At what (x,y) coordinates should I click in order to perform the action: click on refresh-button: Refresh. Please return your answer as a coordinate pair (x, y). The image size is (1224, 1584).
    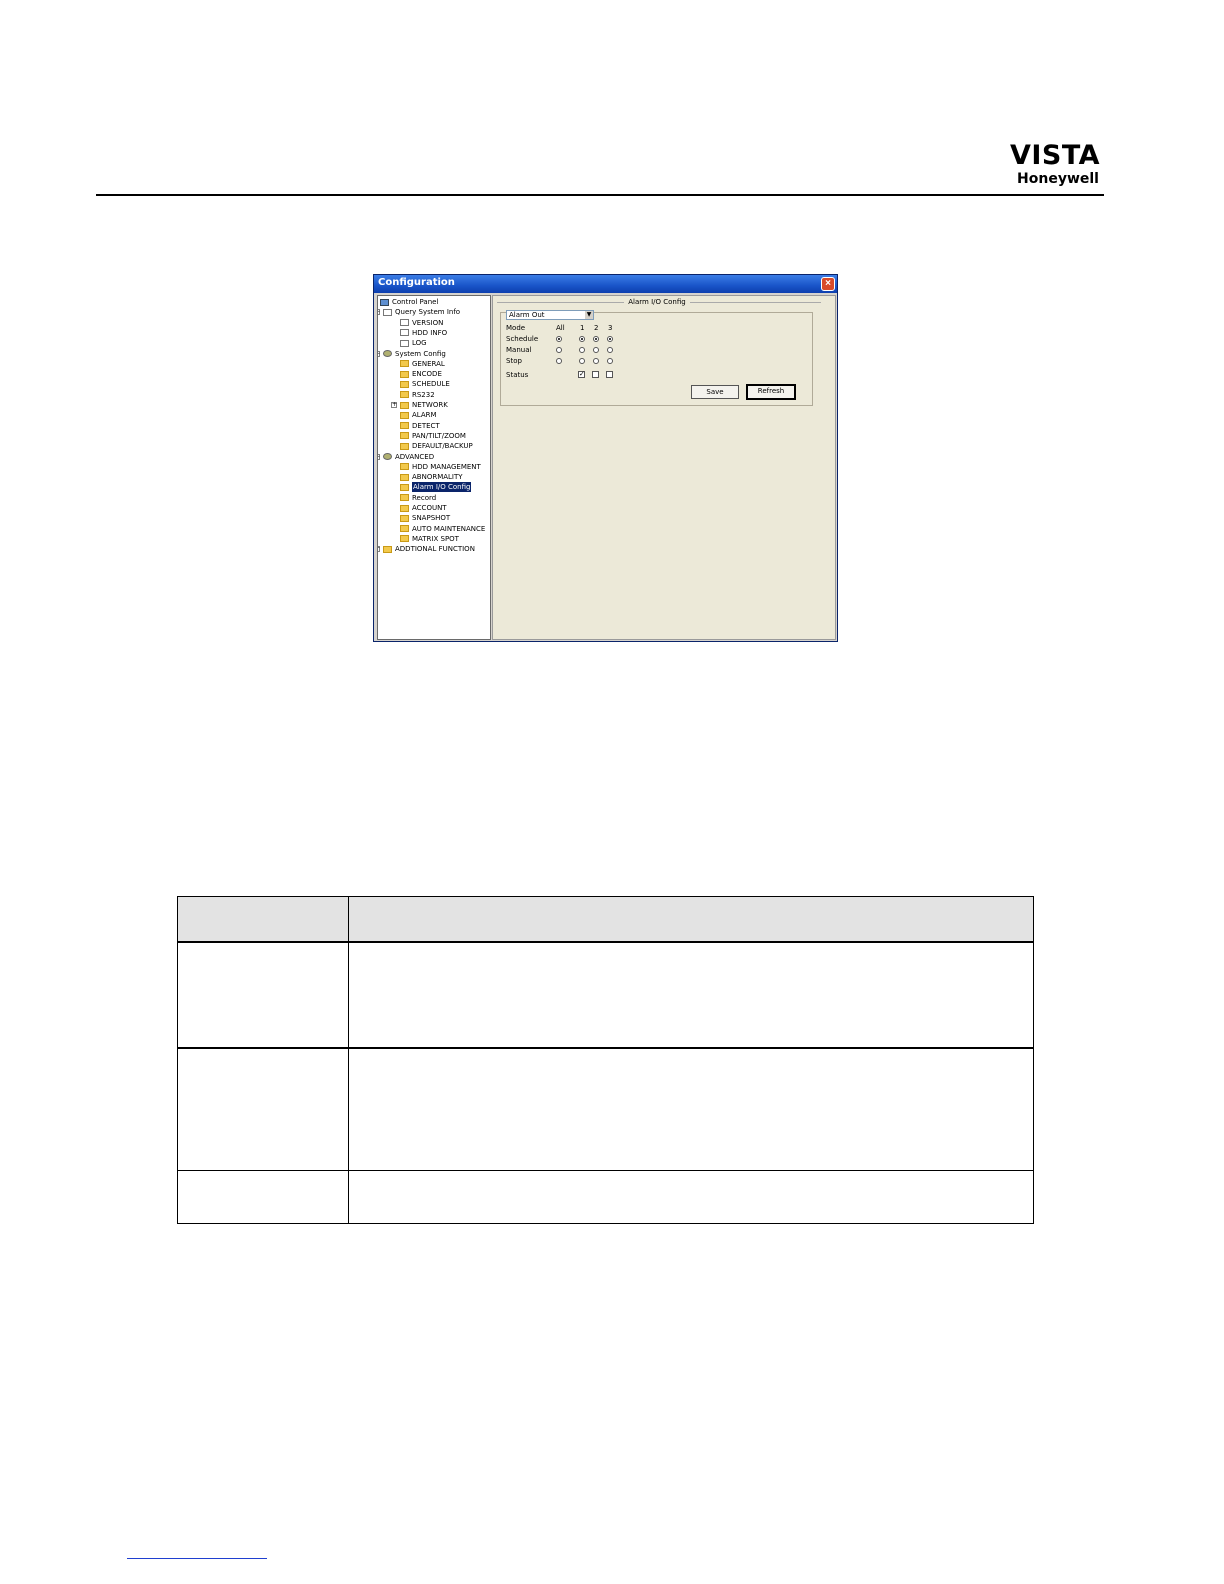
    Looking at the image, I should click on (771, 392).